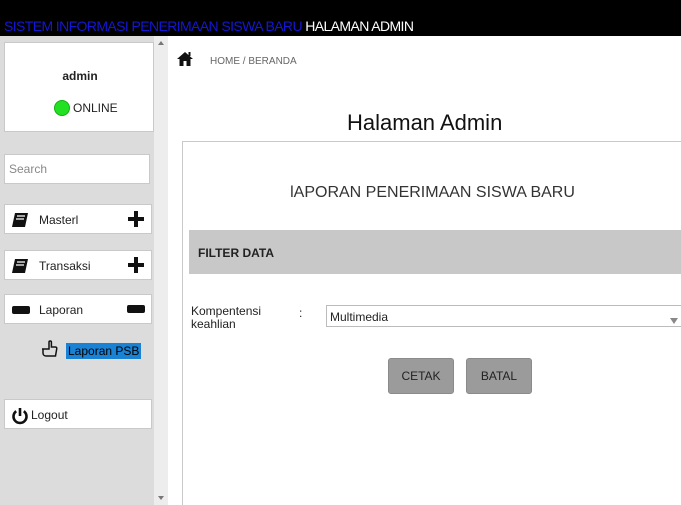 This screenshot has width=681, height=505. I want to click on user-panel: admin ONLINE, so click(79, 87).